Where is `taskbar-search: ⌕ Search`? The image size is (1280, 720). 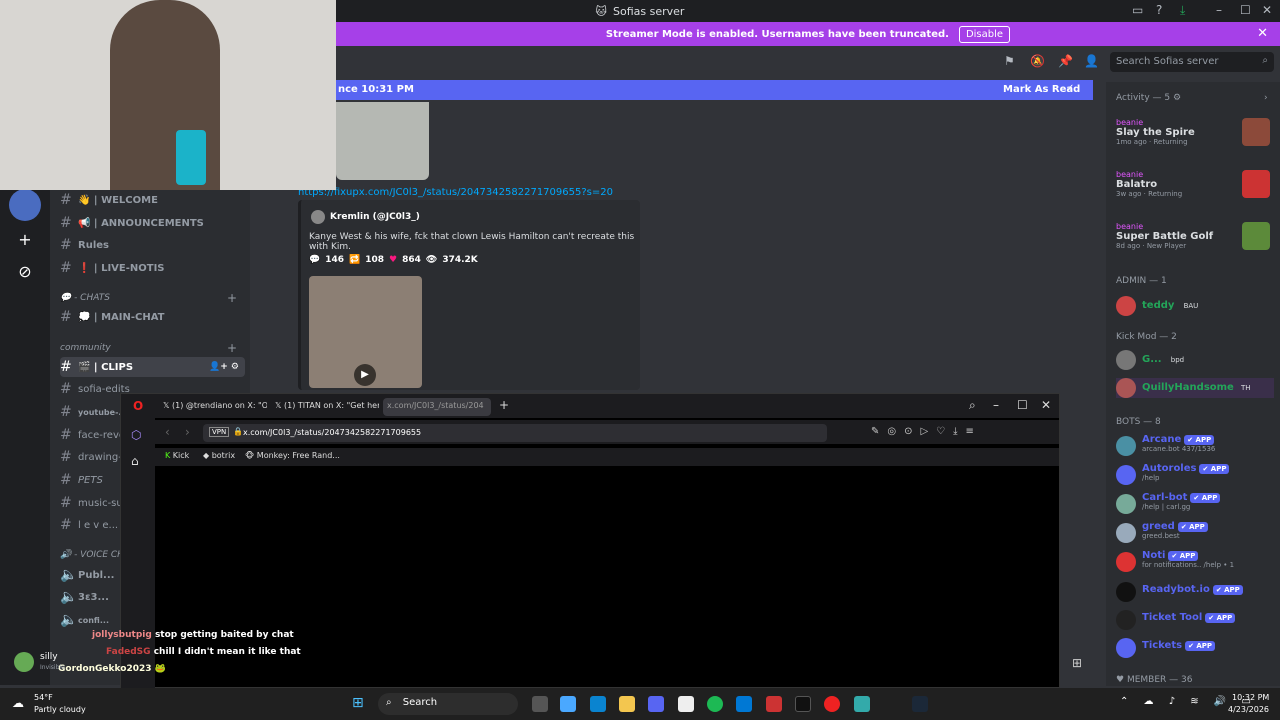 taskbar-search: ⌕ Search is located at coordinates (448, 704).